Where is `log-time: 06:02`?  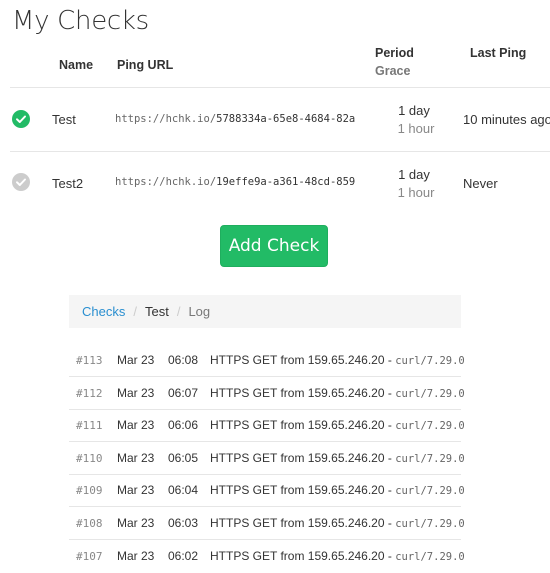 log-time: 06:02 is located at coordinates (183, 555).